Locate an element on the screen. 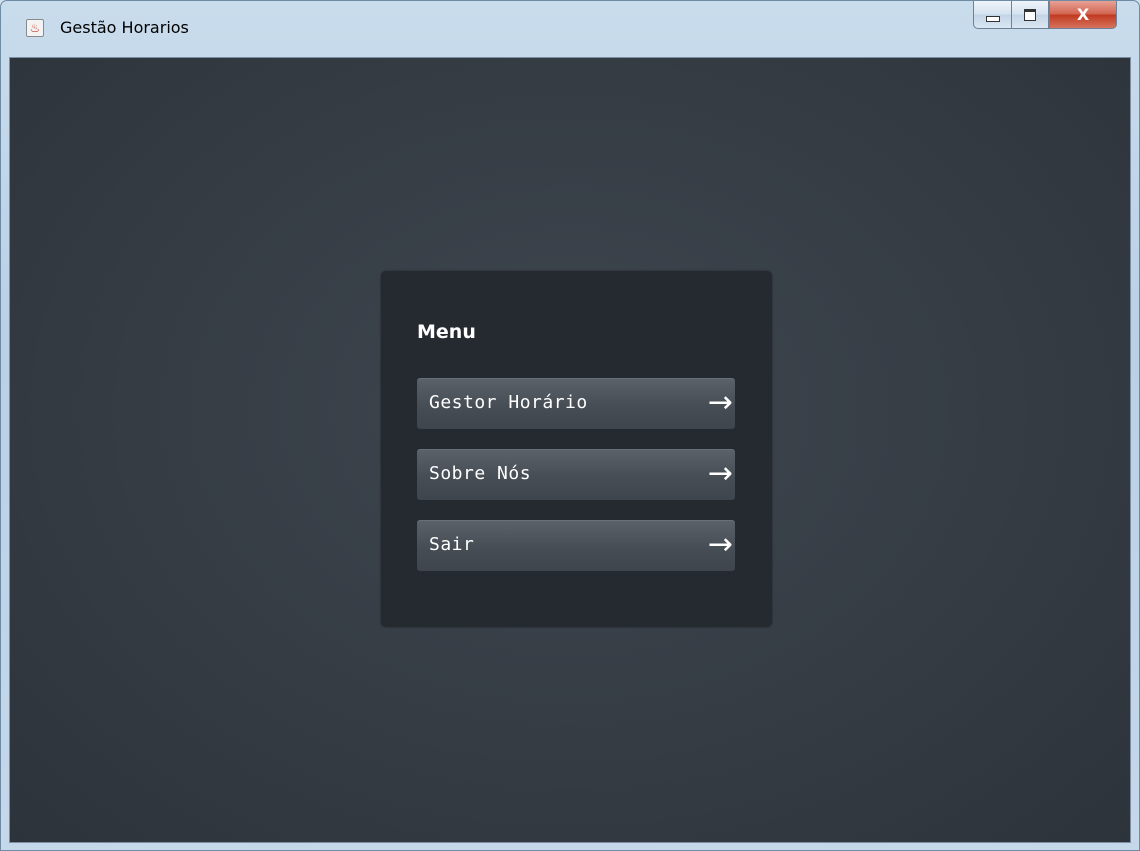  close-button: X is located at coordinates (1083, 15).